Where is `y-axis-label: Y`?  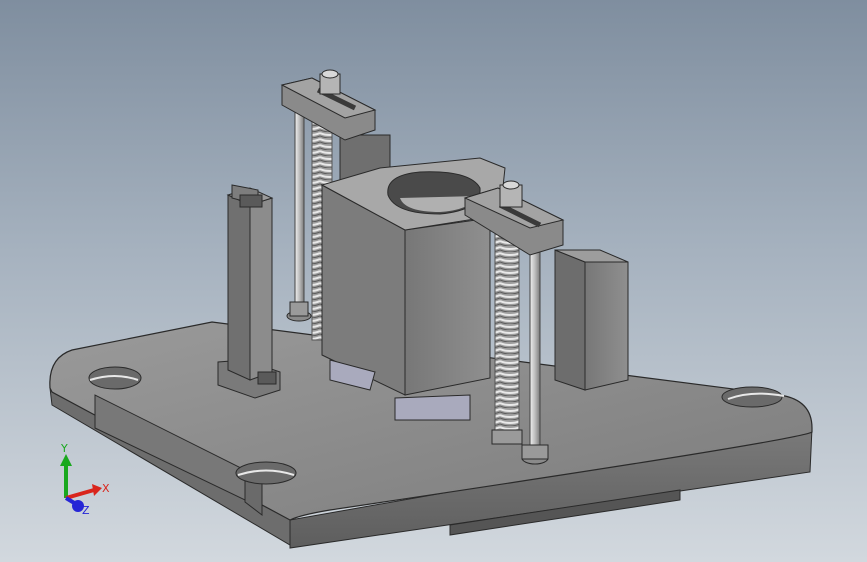 y-axis-label: Y is located at coordinates (64, 448).